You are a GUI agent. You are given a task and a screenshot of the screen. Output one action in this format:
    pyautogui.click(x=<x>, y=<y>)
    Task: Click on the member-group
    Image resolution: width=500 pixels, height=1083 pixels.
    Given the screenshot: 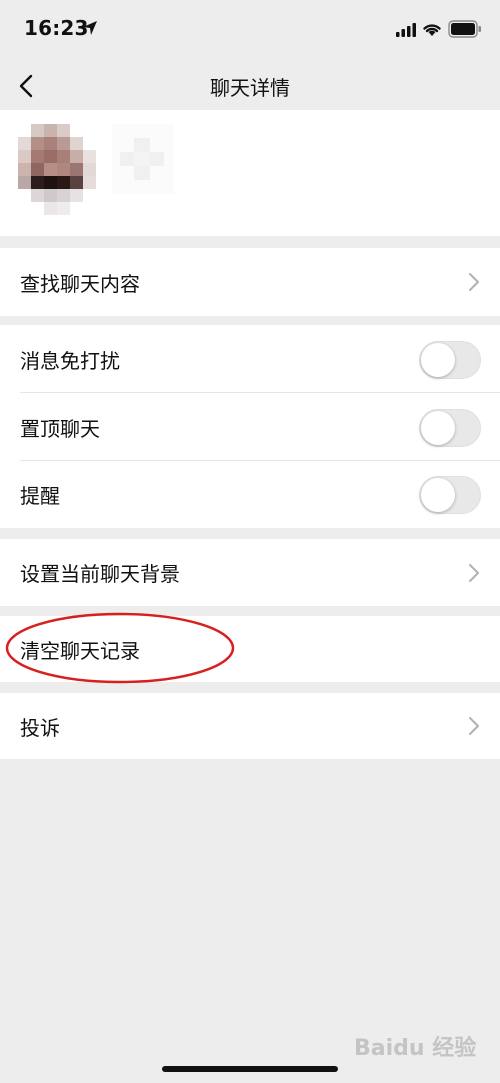 What is the action you would take?
    pyautogui.click(x=250, y=173)
    